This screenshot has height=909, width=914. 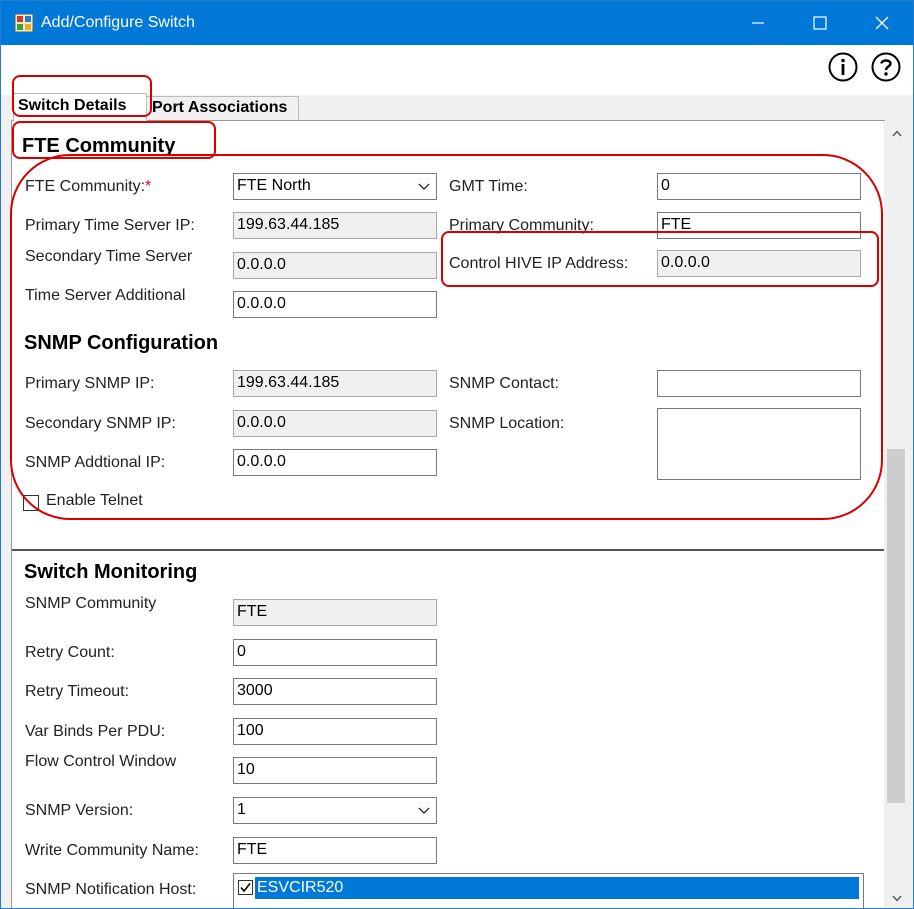 I want to click on tab-port-associations: Port Associations, so click(x=222, y=108).